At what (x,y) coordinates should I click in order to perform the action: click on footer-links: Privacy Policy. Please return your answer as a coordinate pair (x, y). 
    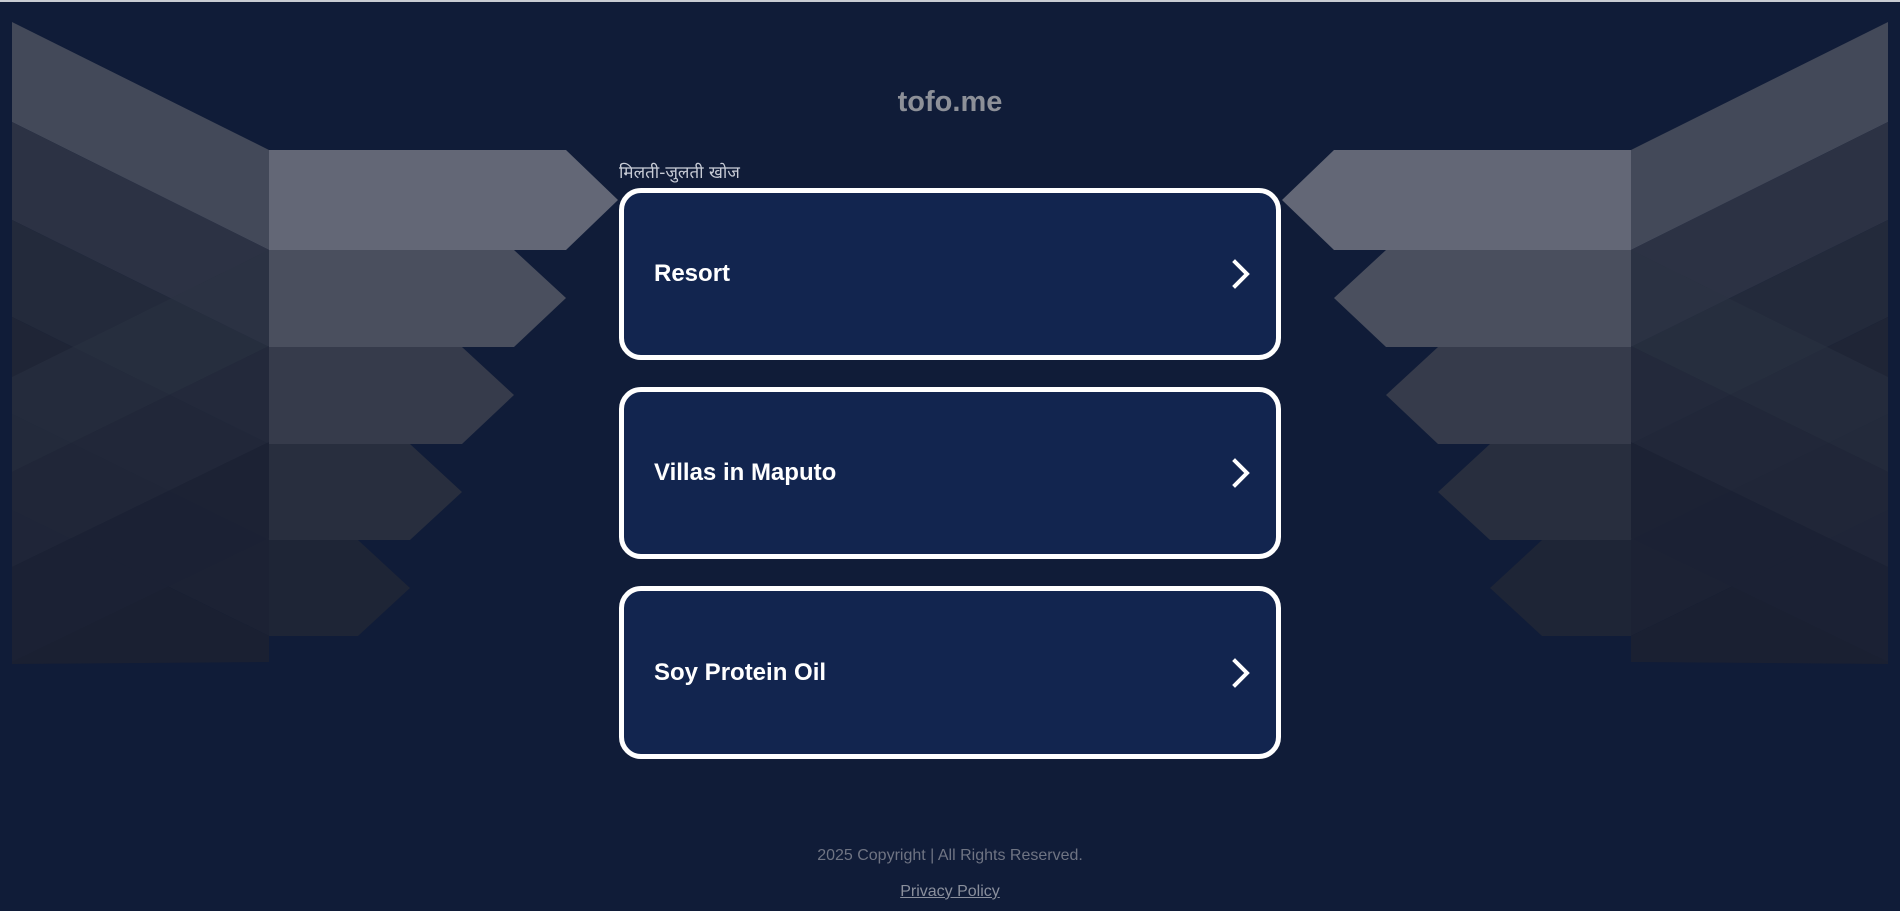
    Looking at the image, I should click on (950, 892).